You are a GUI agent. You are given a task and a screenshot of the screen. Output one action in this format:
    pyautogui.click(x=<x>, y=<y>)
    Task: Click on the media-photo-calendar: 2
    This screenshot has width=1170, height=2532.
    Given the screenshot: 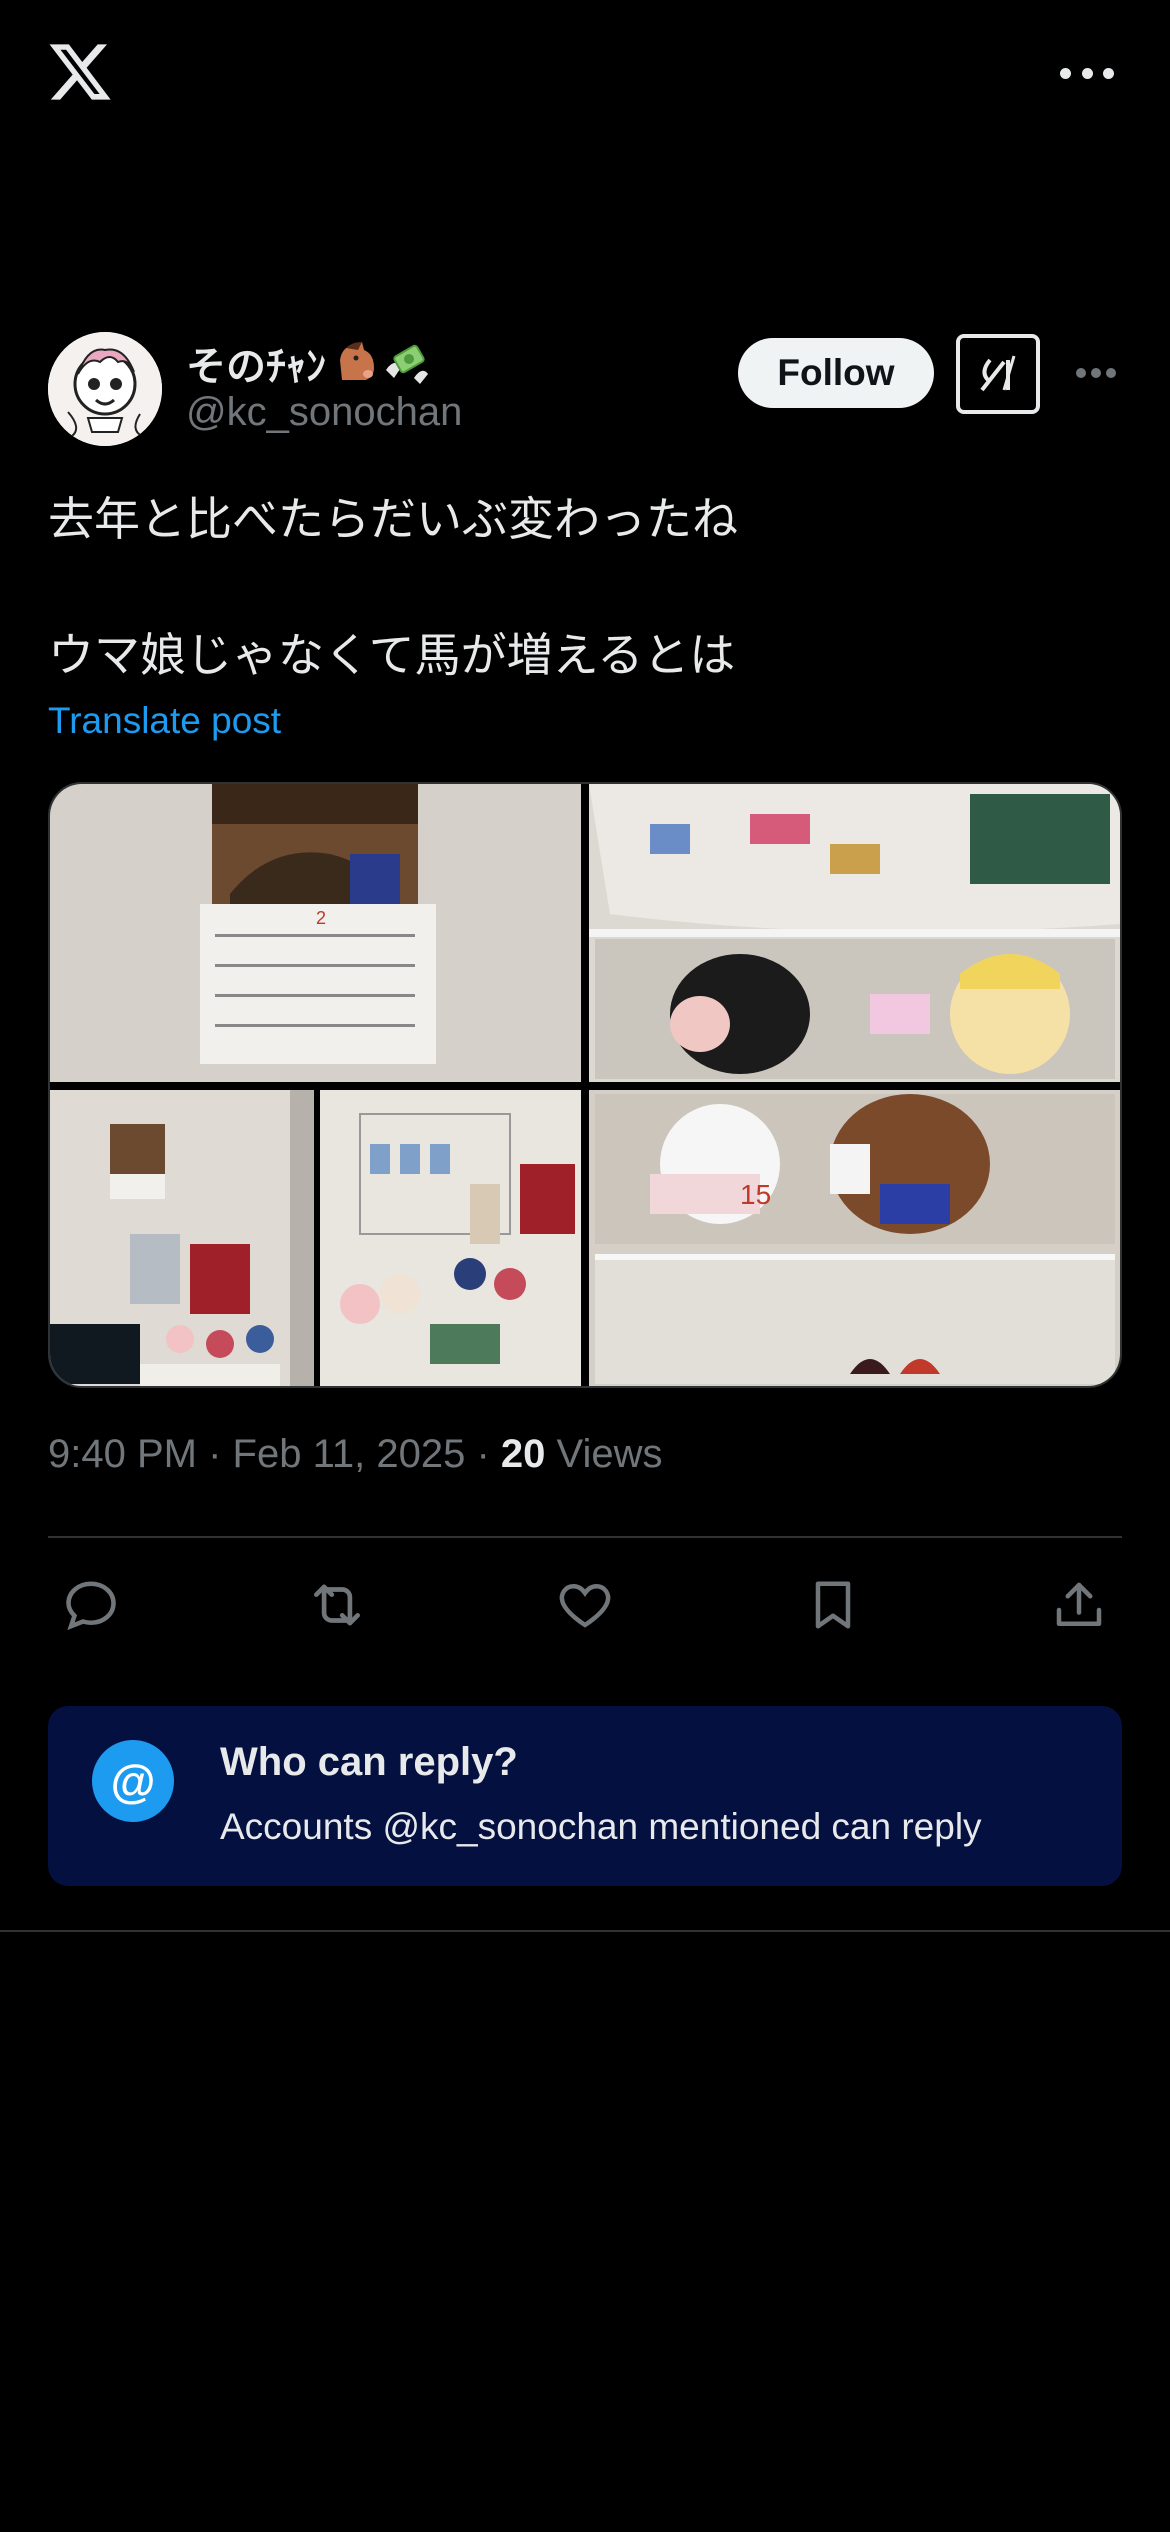 What is the action you would take?
    pyautogui.click(x=315, y=933)
    